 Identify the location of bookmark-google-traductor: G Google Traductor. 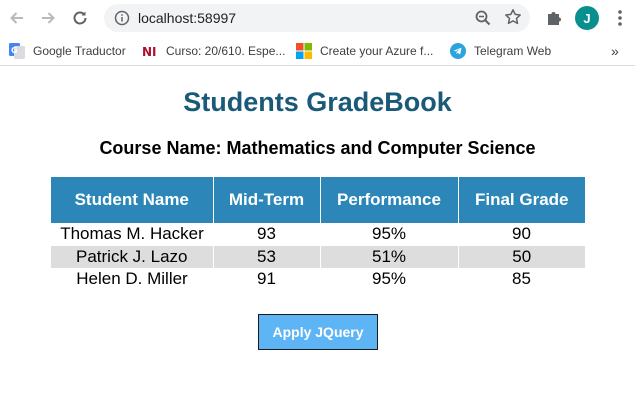
(67, 51).